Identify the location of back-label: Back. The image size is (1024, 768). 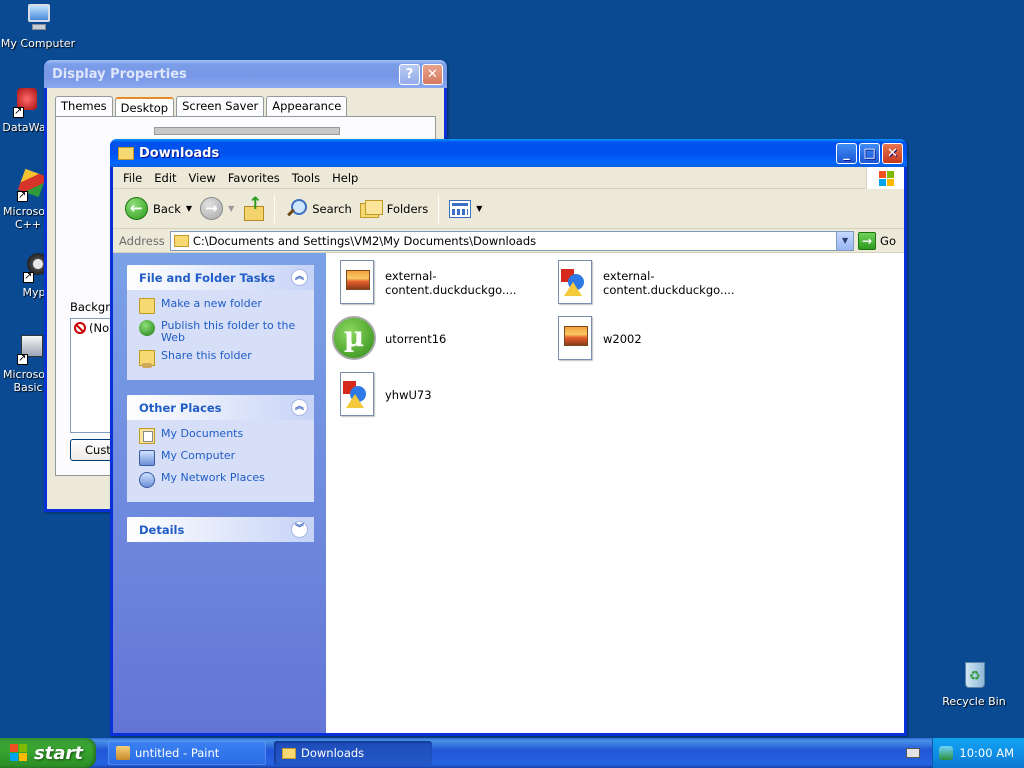
(167, 208).